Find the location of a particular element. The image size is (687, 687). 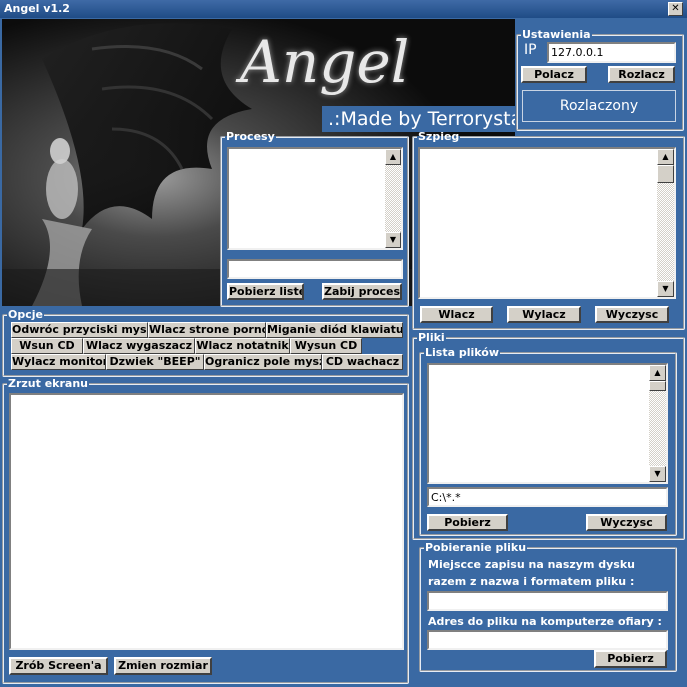

process-list-scrollbar: ▲ ▼ is located at coordinates (393, 198).